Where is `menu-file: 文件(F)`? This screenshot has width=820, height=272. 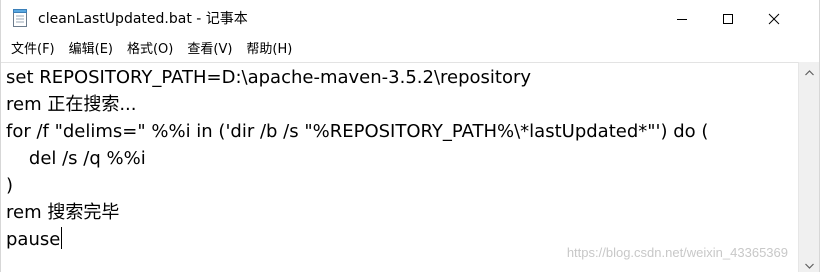 menu-file: 文件(F) is located at coordinates (33, 50).